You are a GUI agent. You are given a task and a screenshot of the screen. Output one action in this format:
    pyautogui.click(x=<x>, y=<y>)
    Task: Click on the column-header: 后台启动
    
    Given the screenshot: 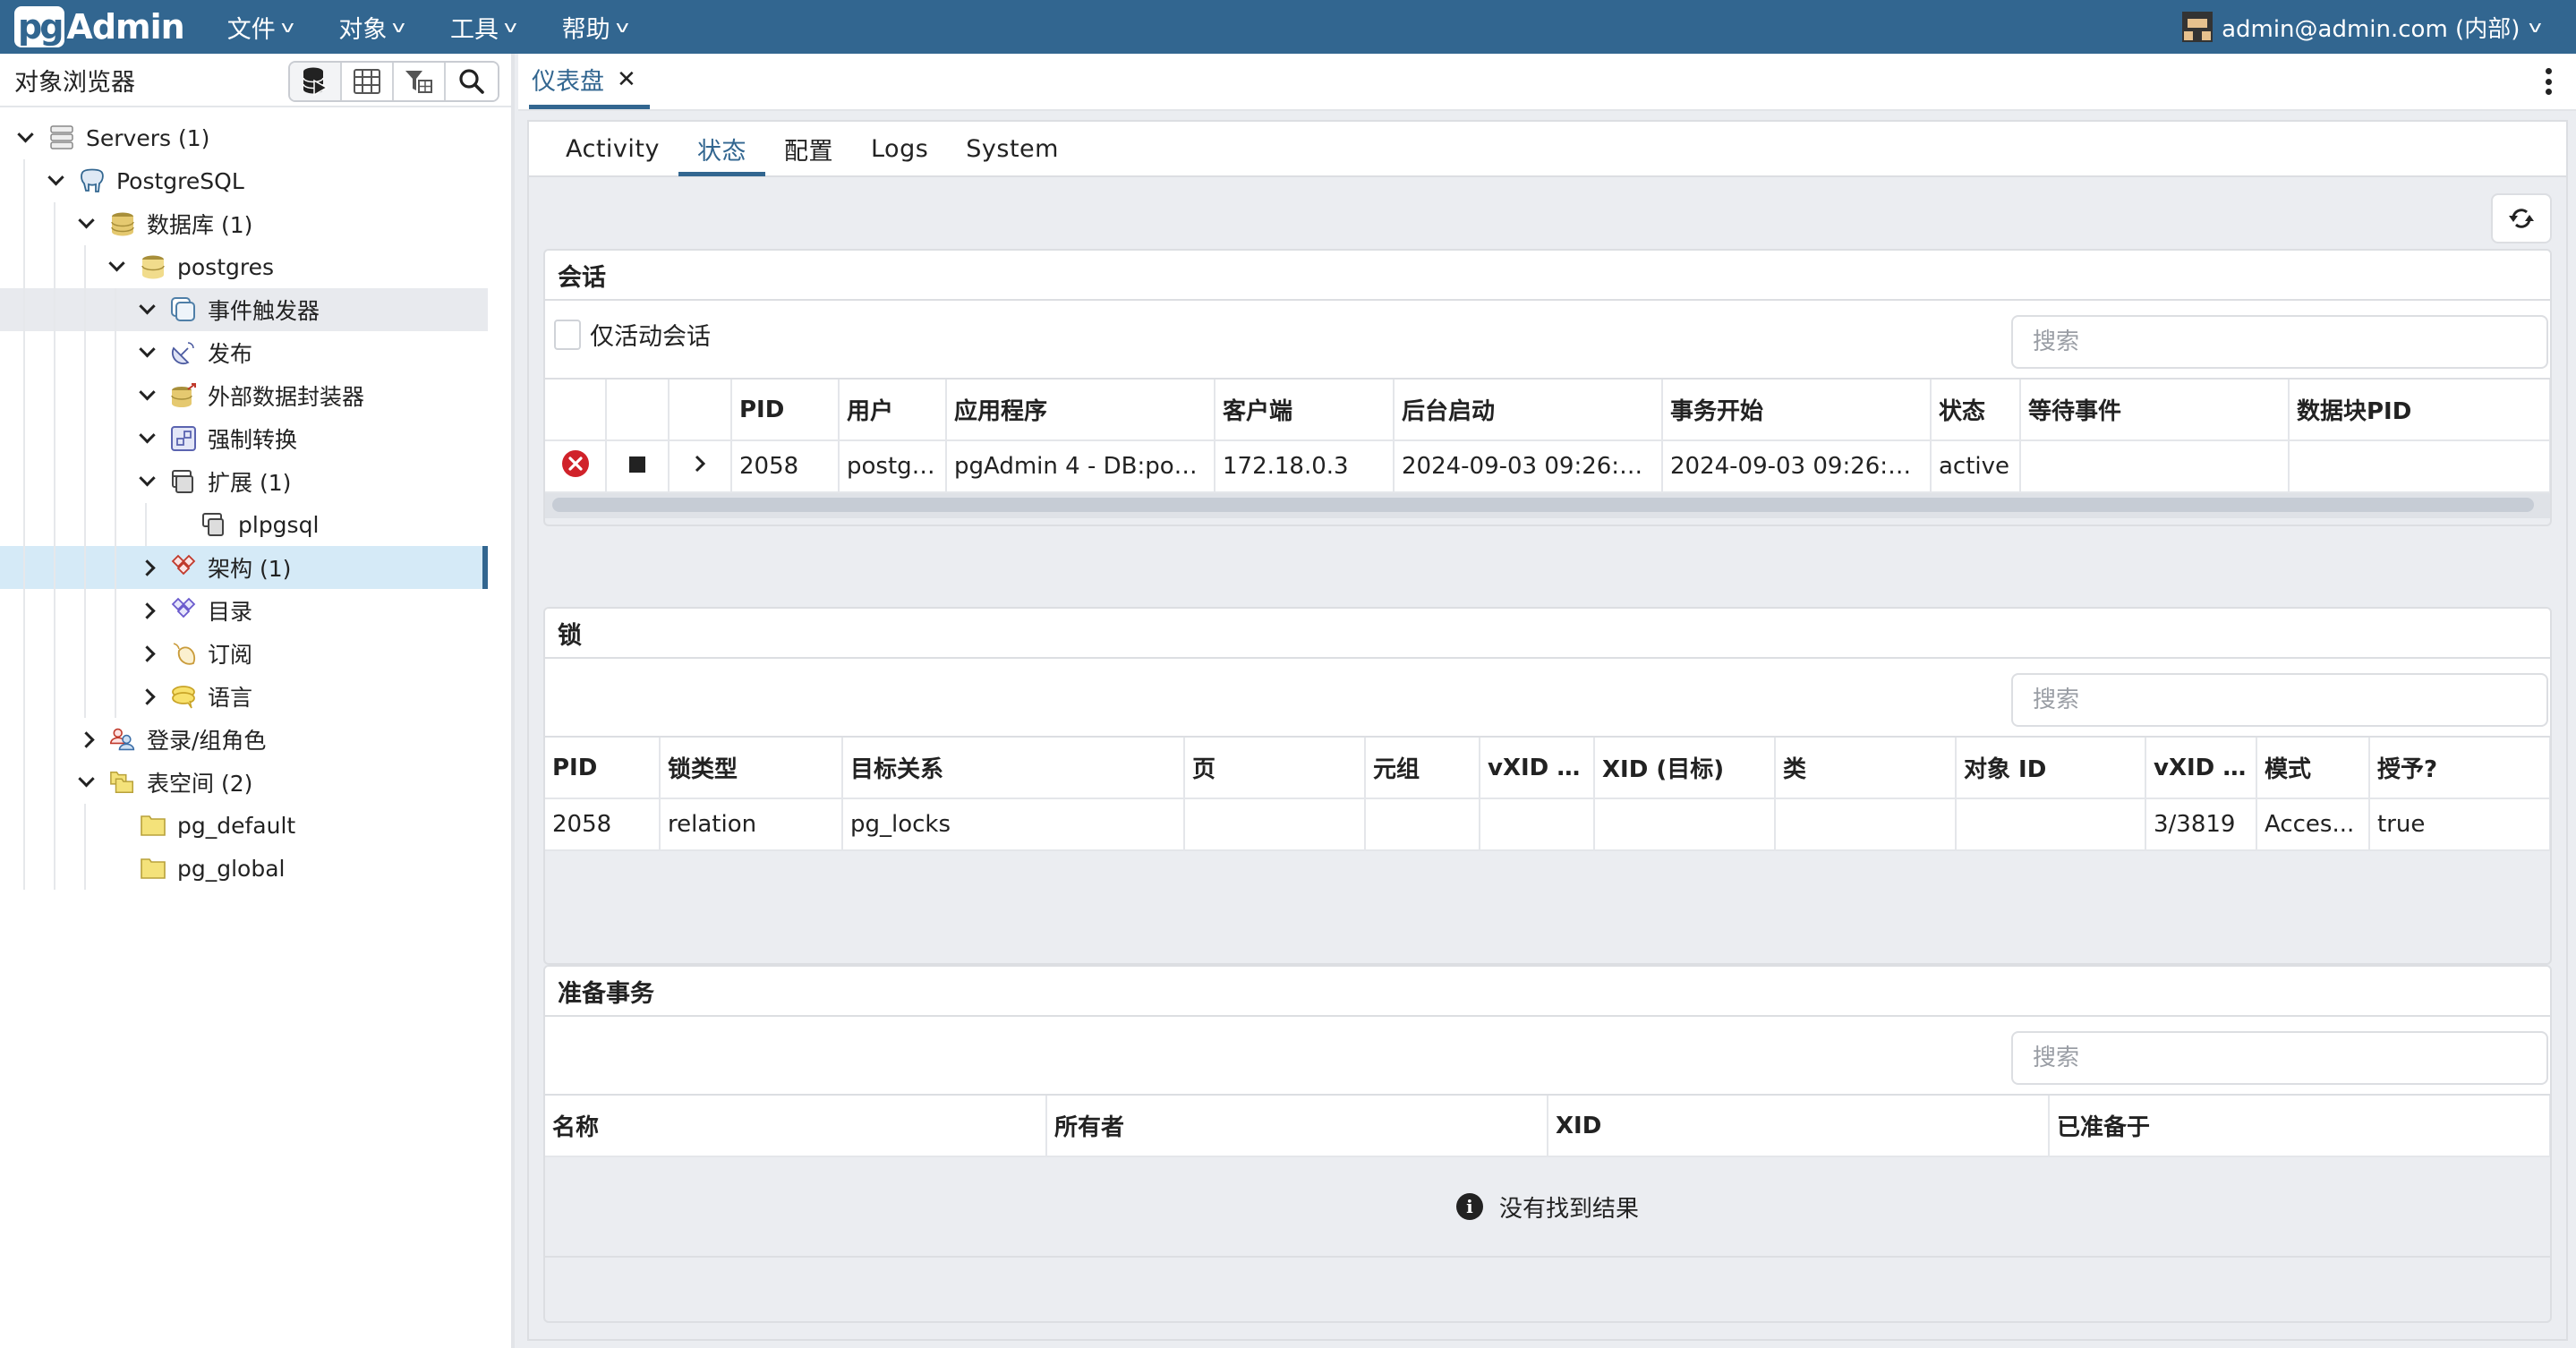 What is the action you would take?
    pyautogui.click(x=1528, y=410)
    